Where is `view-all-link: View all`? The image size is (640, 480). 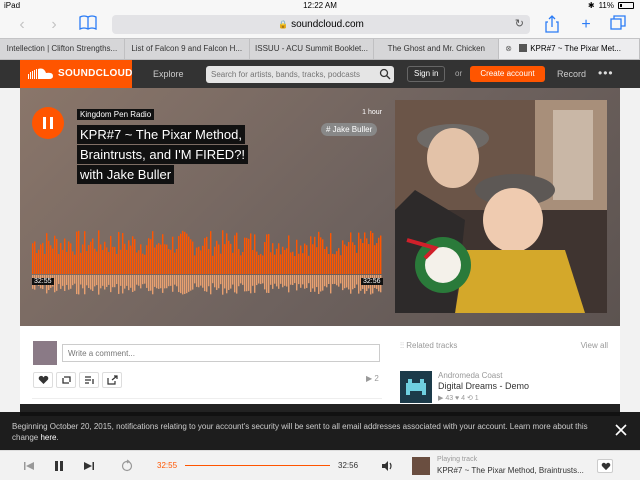 view-all-link: View all is located at coordinates (594, 345).